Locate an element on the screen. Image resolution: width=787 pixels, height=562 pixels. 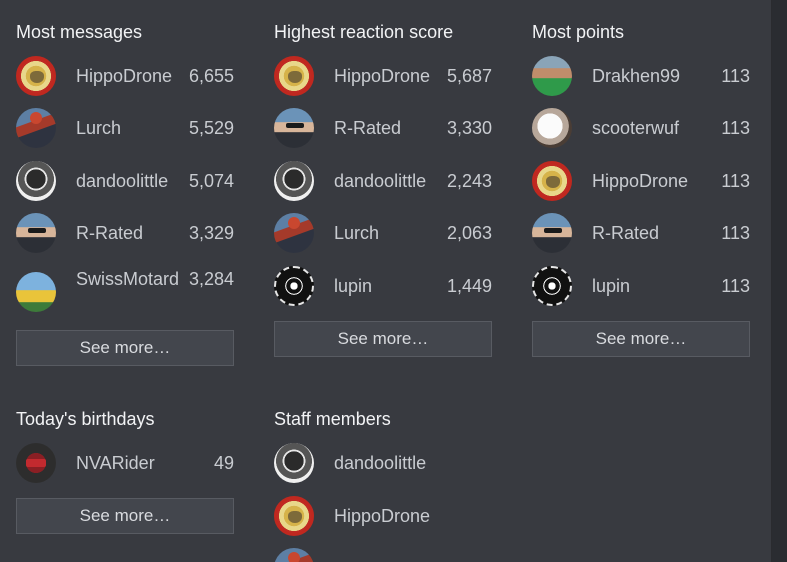
username-link: NVARider is located at coordinates (145, 463).